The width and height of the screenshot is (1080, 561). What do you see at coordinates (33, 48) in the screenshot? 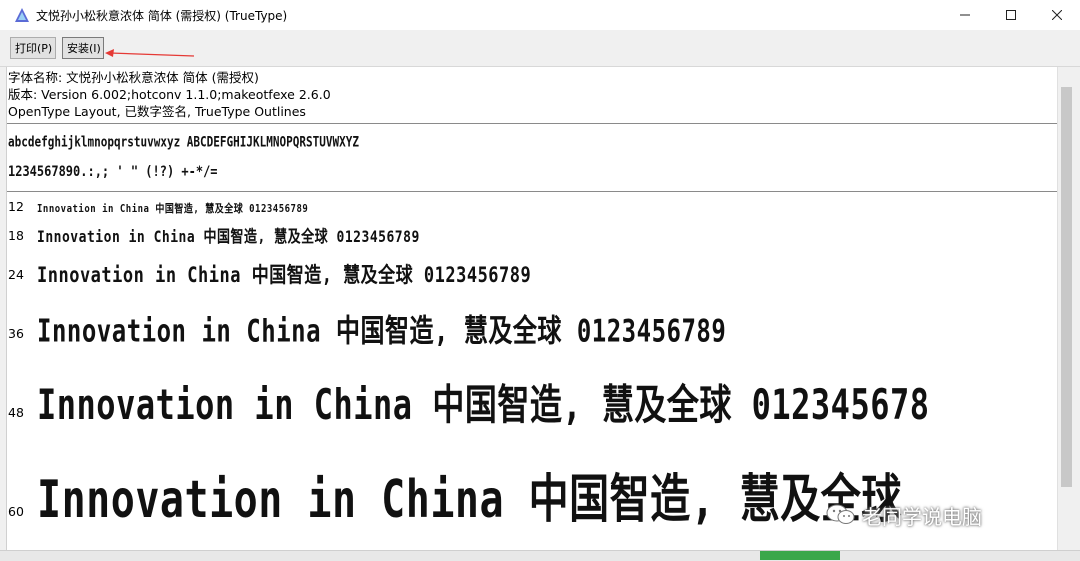
I see `print-button: 打印(P)` at bounding box center [33, 48].